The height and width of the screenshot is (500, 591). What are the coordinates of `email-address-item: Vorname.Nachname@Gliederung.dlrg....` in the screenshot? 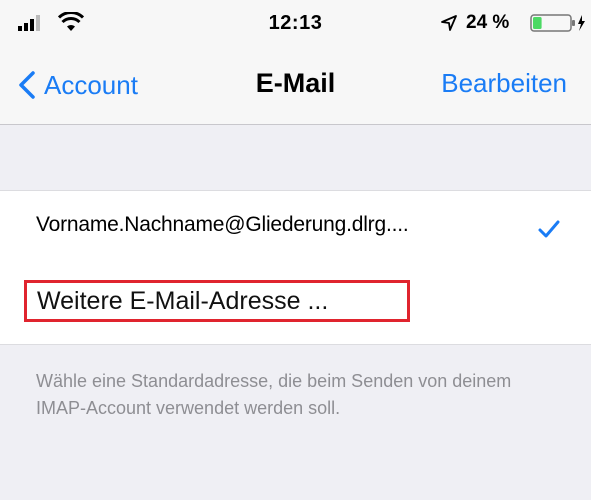 It's located at (222, 225).